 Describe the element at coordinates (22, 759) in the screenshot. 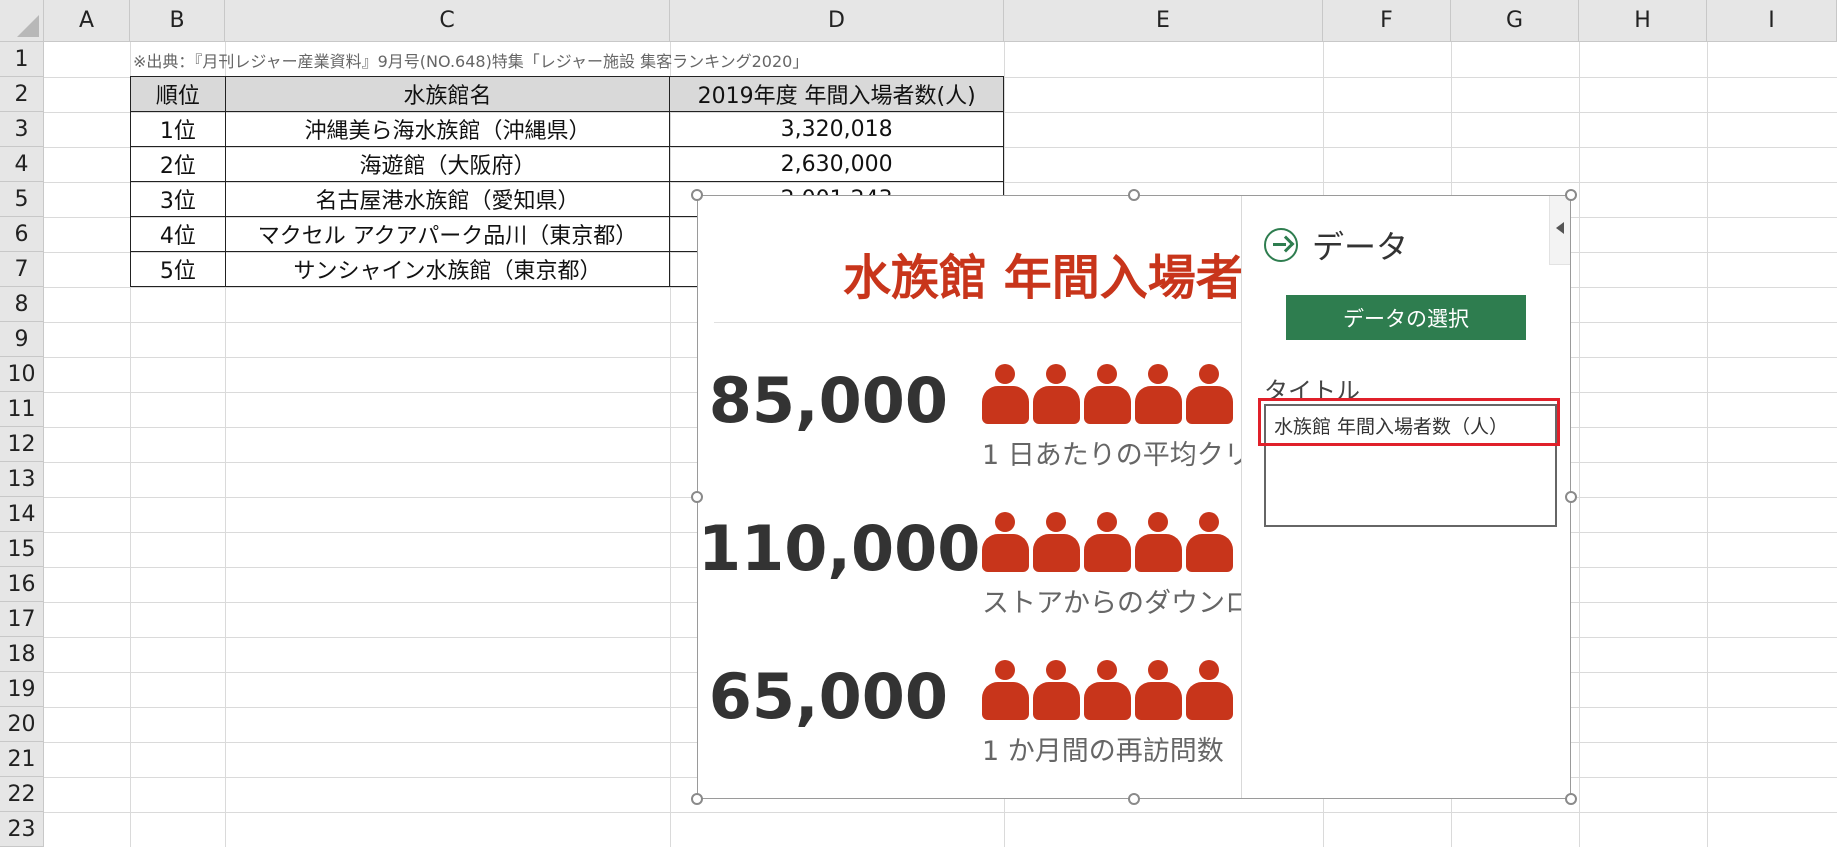

I see `row-header-21: 21` at that location.